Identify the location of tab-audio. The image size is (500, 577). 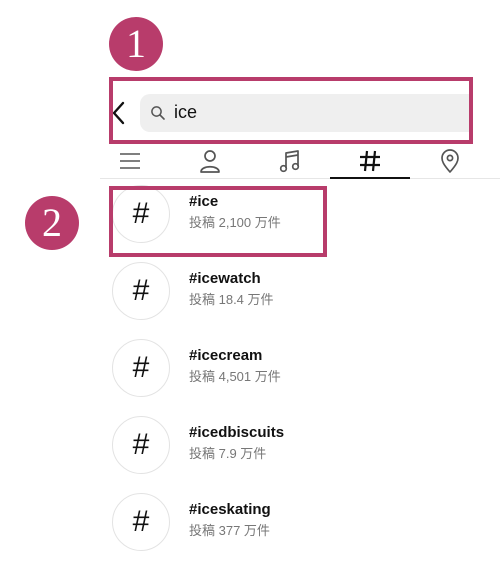
(290, 161).